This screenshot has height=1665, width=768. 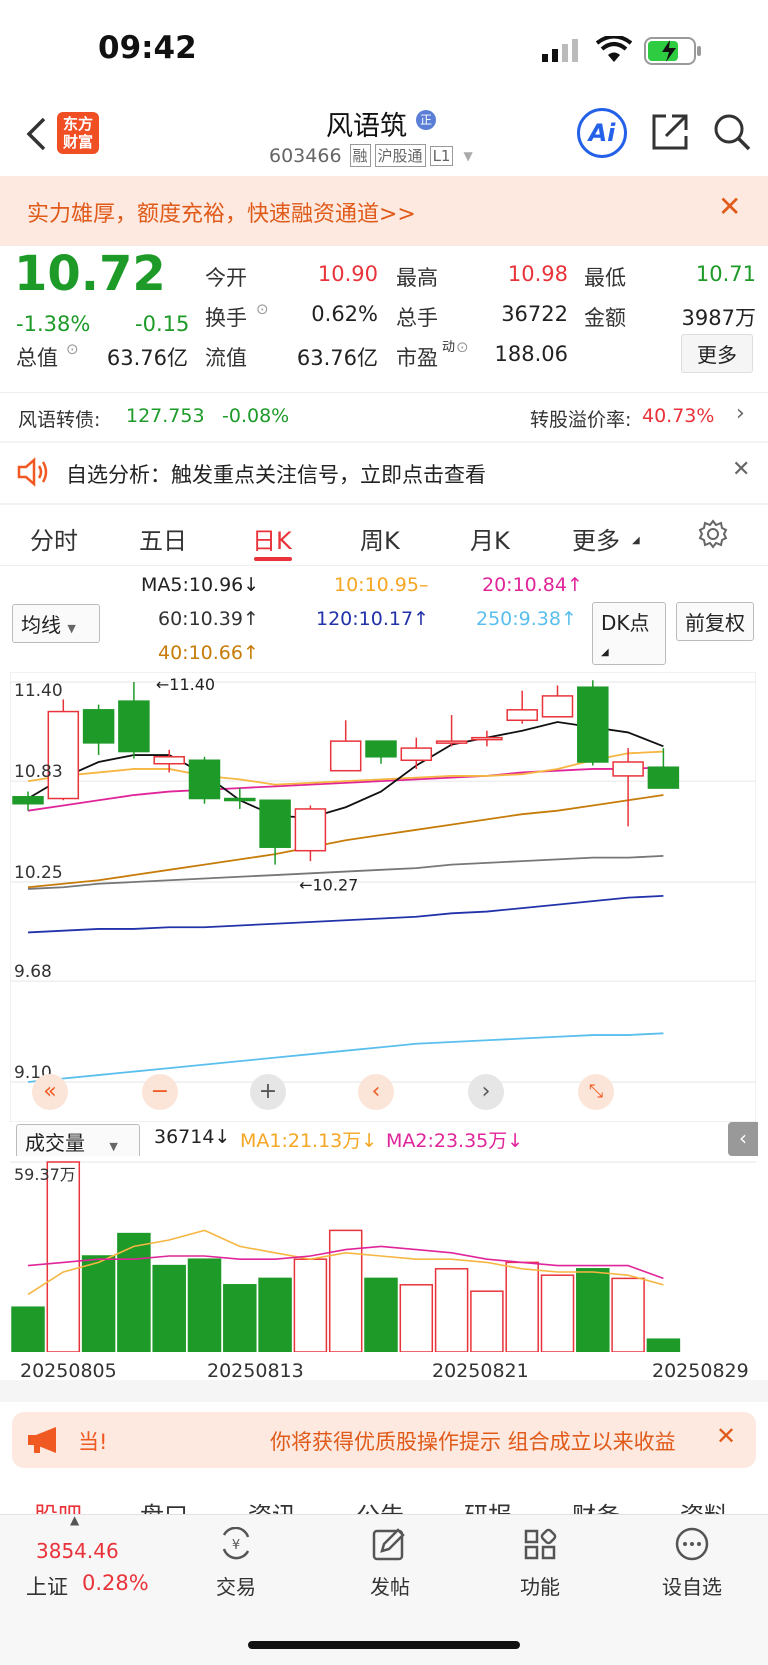 I want to click on stock-header: 东方 财富 风语筑 正 603466 融 沪股通 L1 ▼ Ai, so click(x=384, y=138).